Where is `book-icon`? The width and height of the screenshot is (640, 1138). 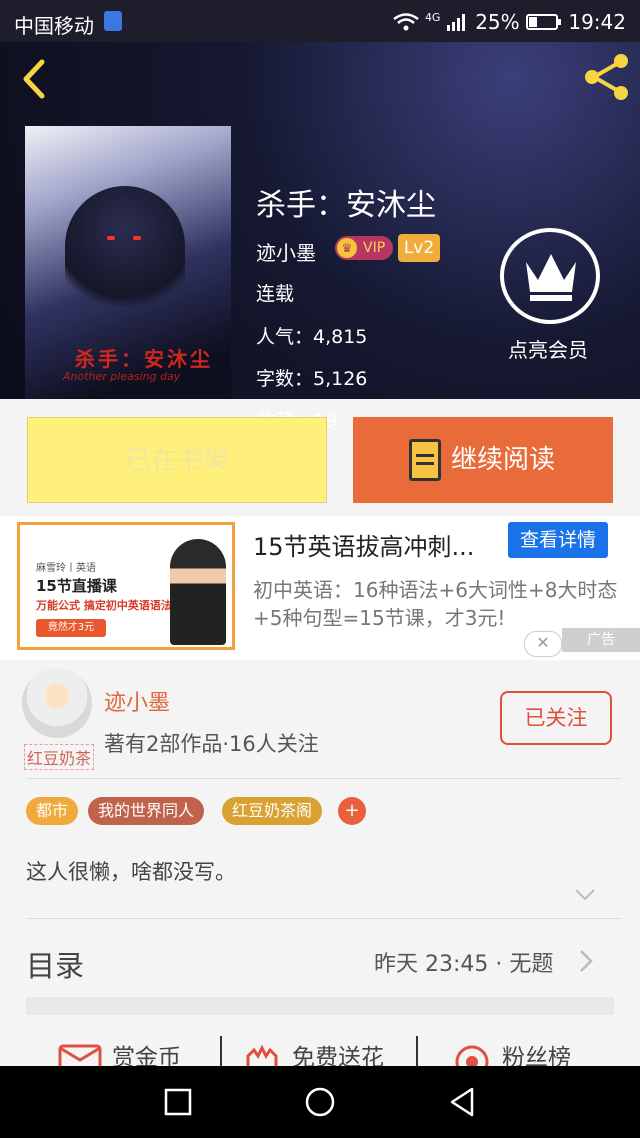
book-icon is located at coordinates (425, 460).